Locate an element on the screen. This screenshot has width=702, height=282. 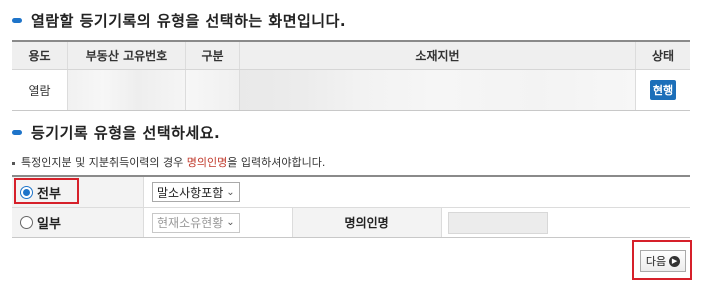
cell-status: 현행 is located at coordinates (663, 90).